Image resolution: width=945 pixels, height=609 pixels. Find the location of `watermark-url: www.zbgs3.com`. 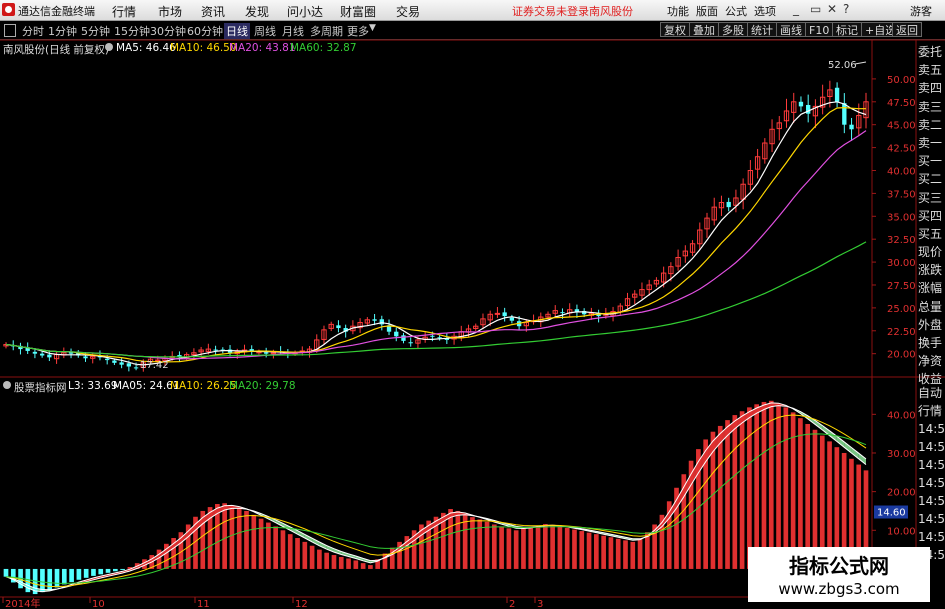

watermark-url: www.zbgs3.com is located at coordinates (839, 589).